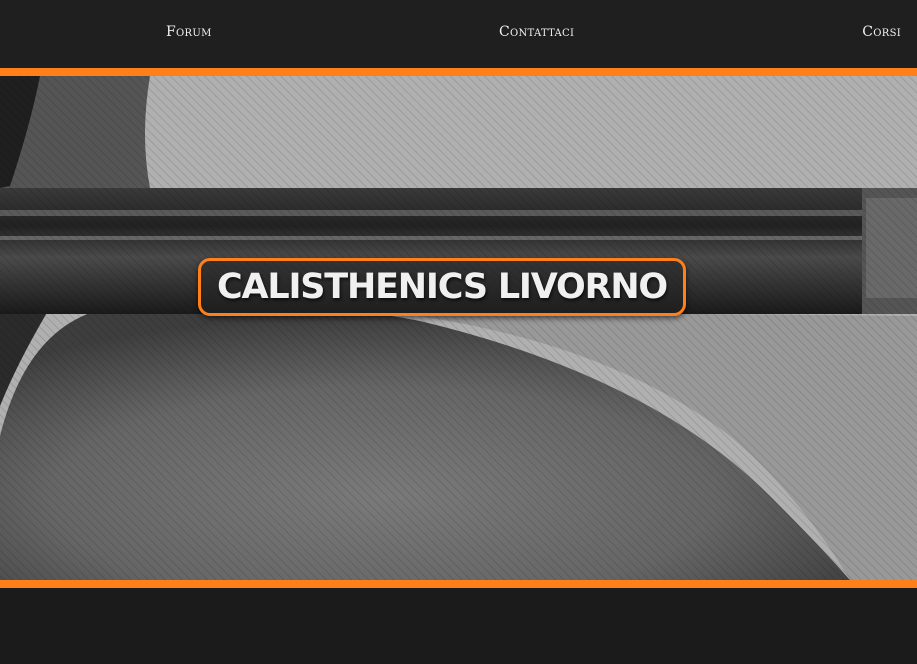 The image size is (917, 664). I want to click on footer, so click(458, 626).